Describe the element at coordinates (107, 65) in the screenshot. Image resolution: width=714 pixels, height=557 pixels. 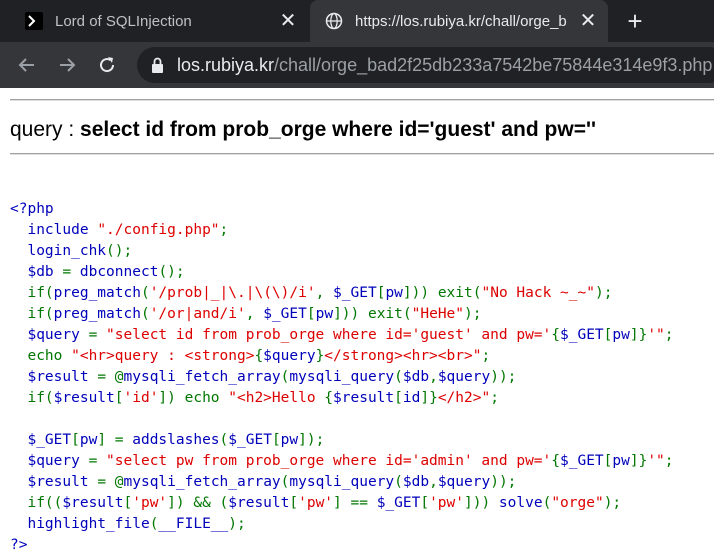
I see `reload-button` at that location.